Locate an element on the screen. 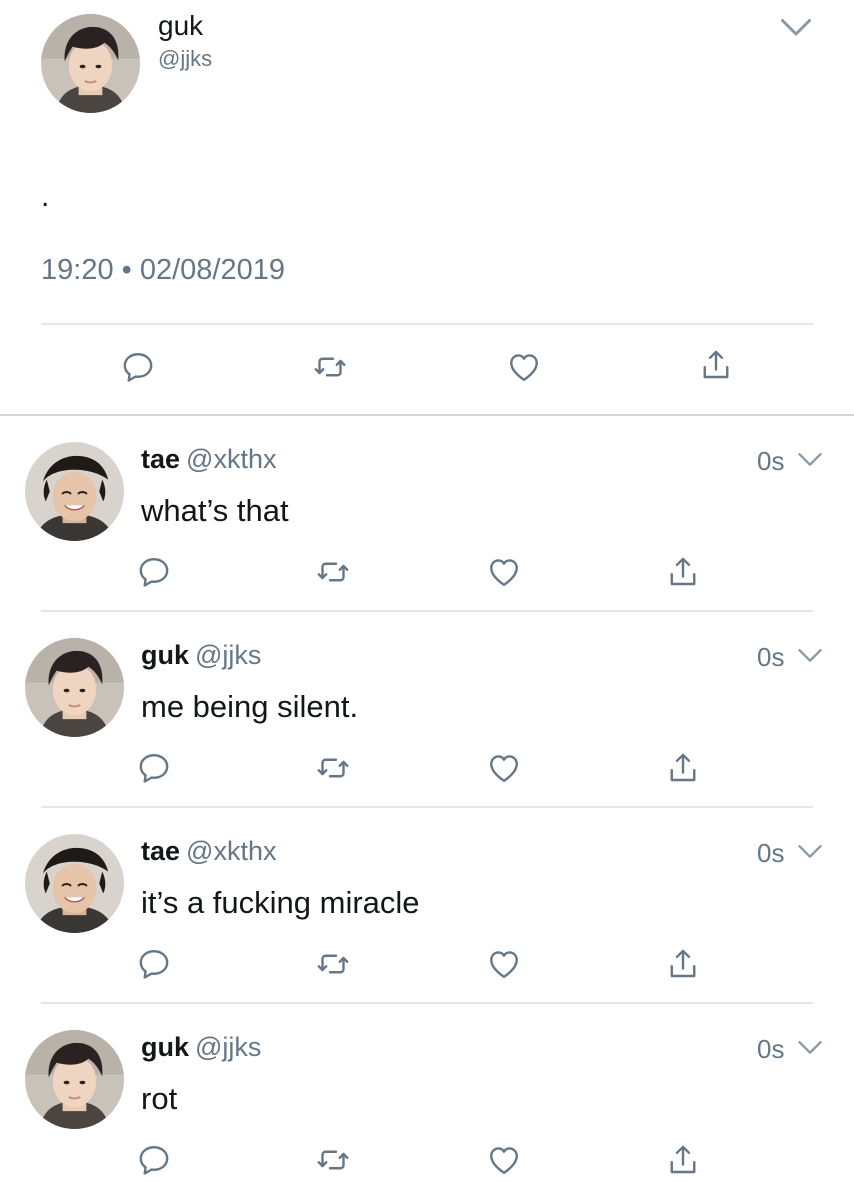 The width and height of the screenshot is (854, 1200). divider is located at coordinates (427, 324).